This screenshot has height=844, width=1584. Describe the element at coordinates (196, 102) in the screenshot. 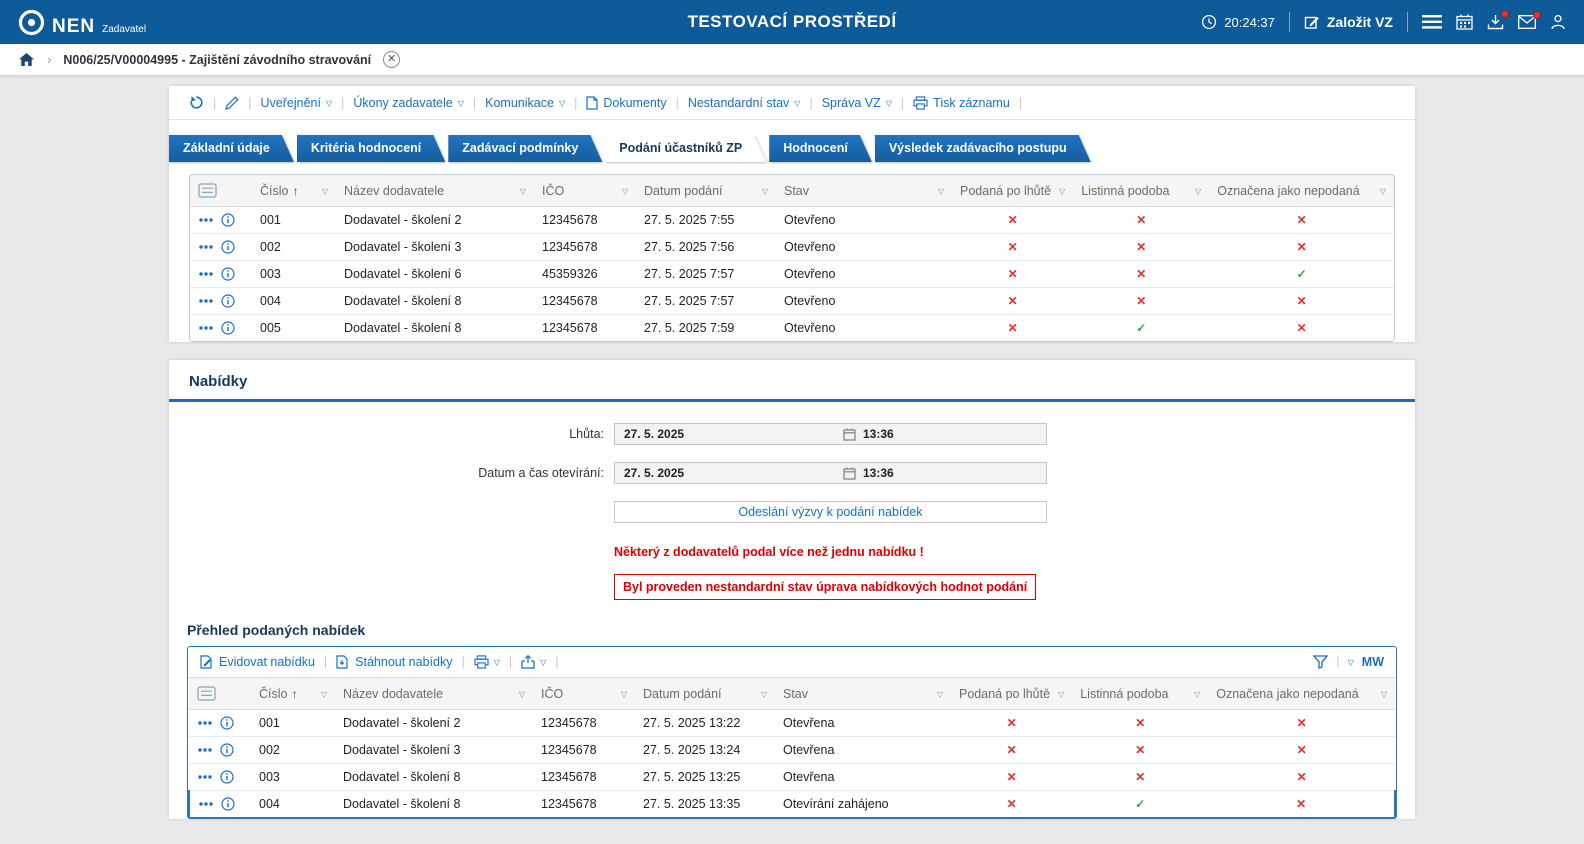

I see `refresh-button` at that location.